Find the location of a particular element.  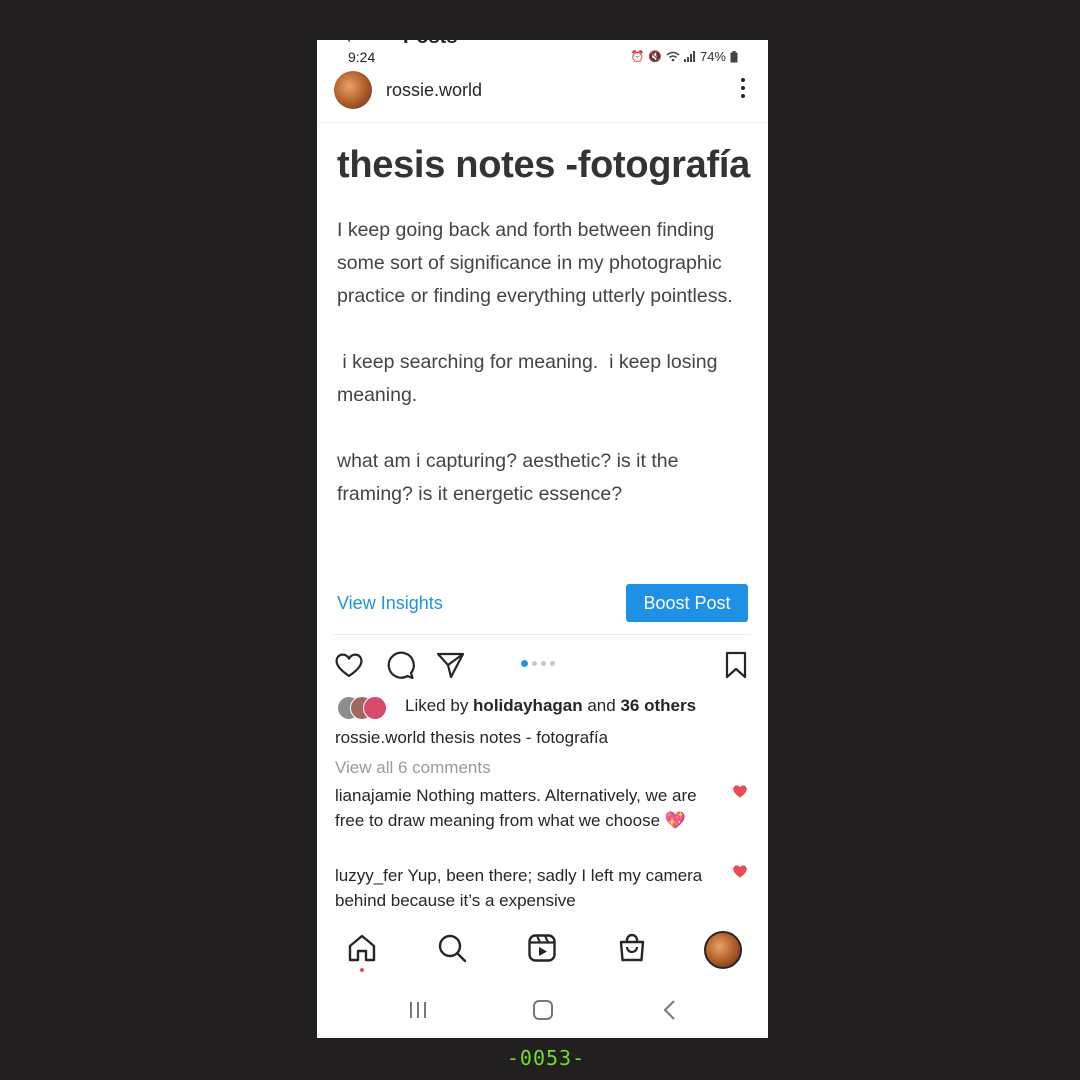

liker-avatars is located at coordinates (367, 708).